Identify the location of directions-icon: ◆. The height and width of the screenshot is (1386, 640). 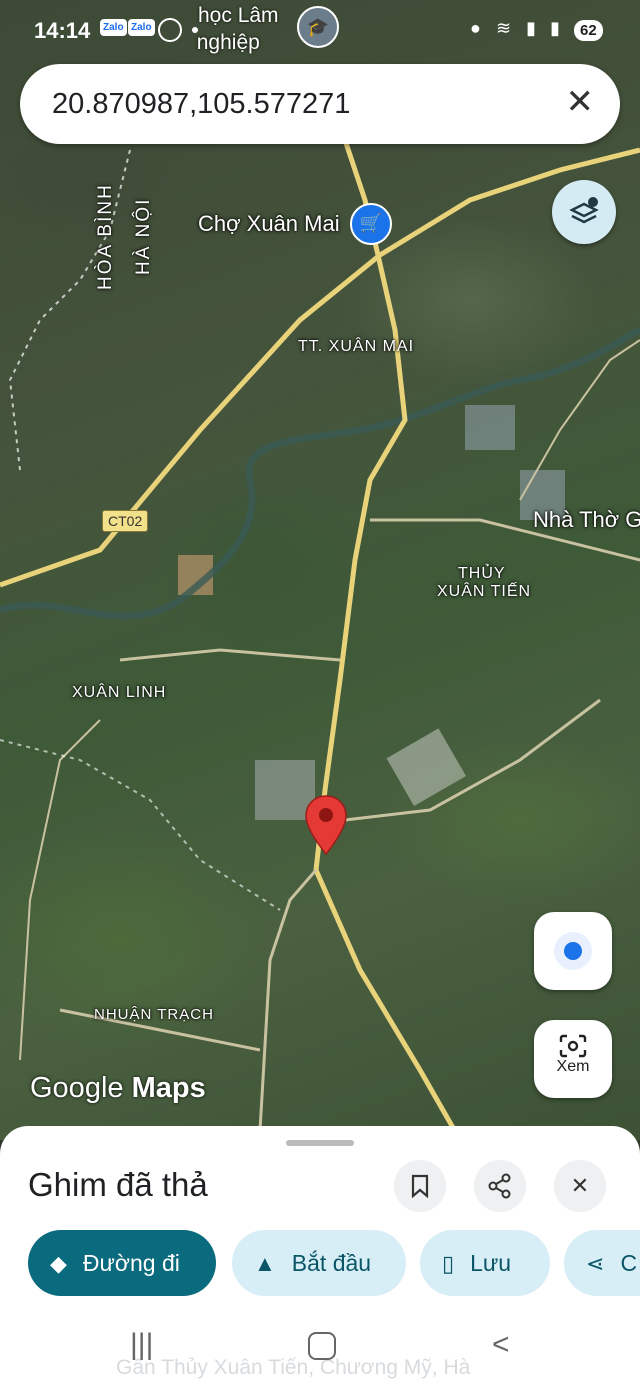
(58, 1263).